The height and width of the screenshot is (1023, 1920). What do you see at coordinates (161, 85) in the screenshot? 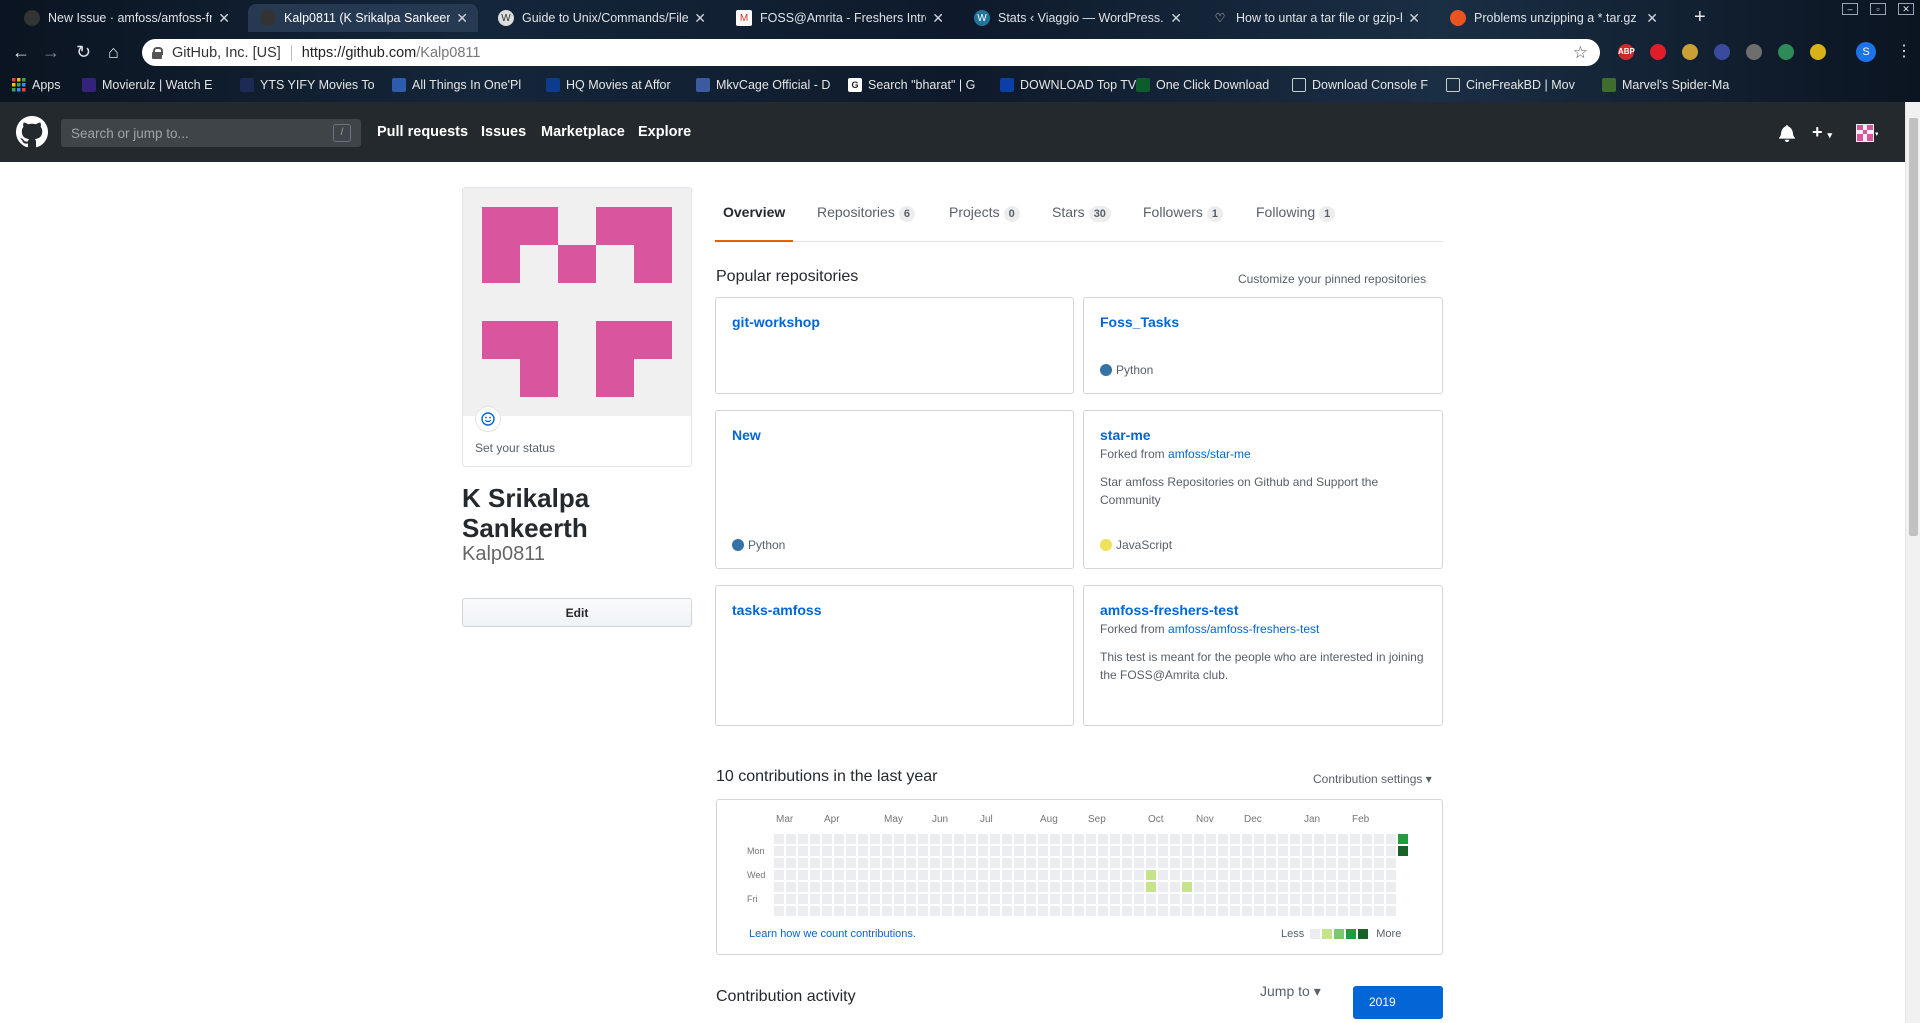
I see `bookmark-item: Movierulz | Watch E` at bounding box center [161, 85].